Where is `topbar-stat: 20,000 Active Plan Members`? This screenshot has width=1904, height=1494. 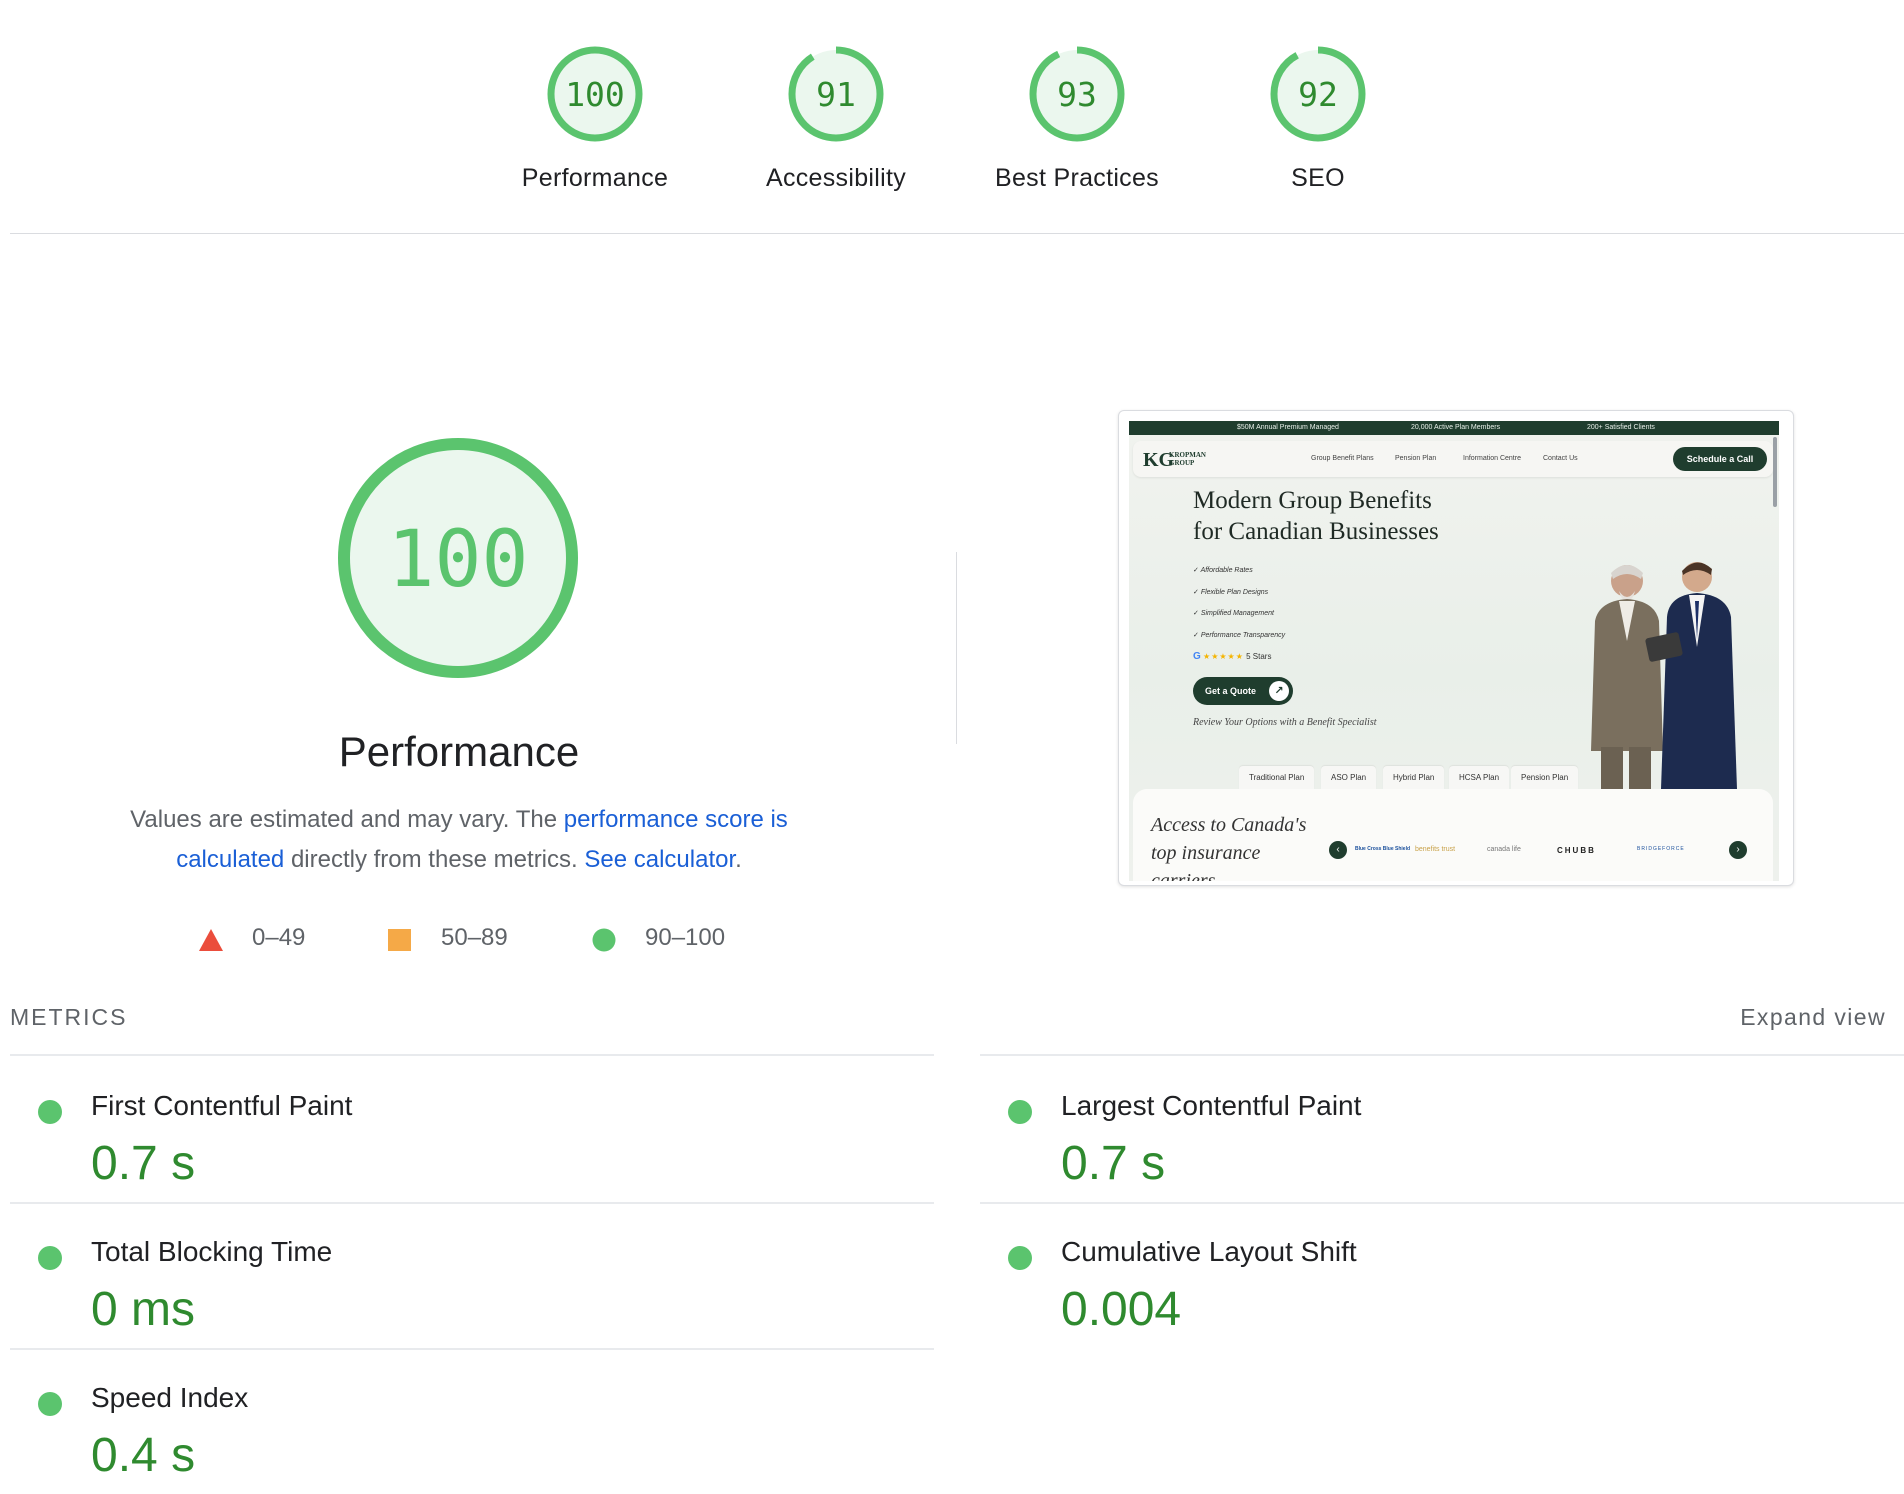 topbar-stat: 20,000 Active Plan Members is located at coordinates (1456, 427).